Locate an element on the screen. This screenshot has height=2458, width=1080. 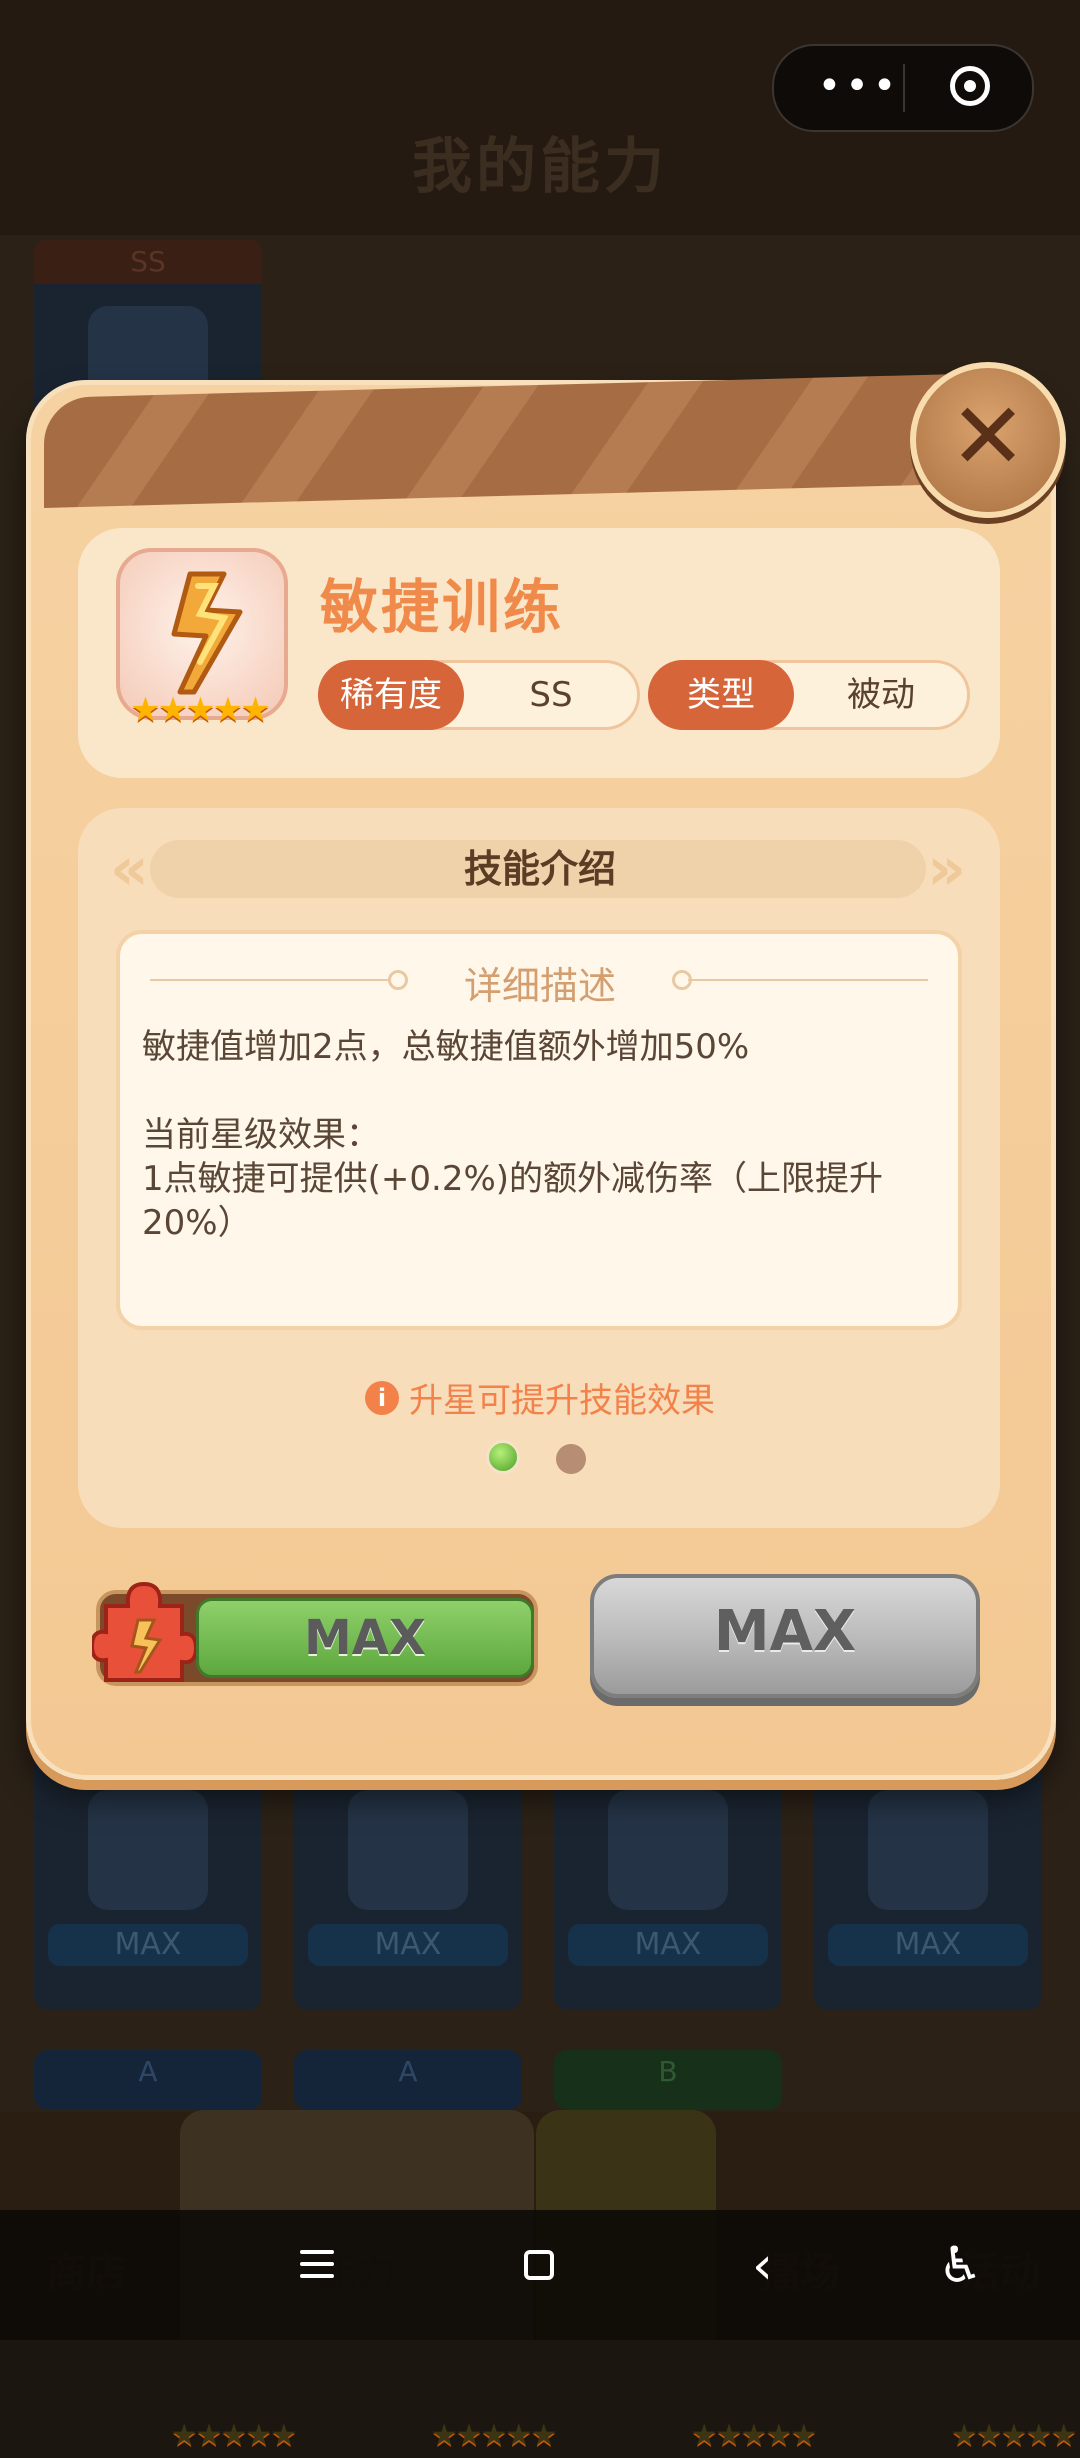
miniprogram-capsule: ••• is located at coordinates (903, 88).